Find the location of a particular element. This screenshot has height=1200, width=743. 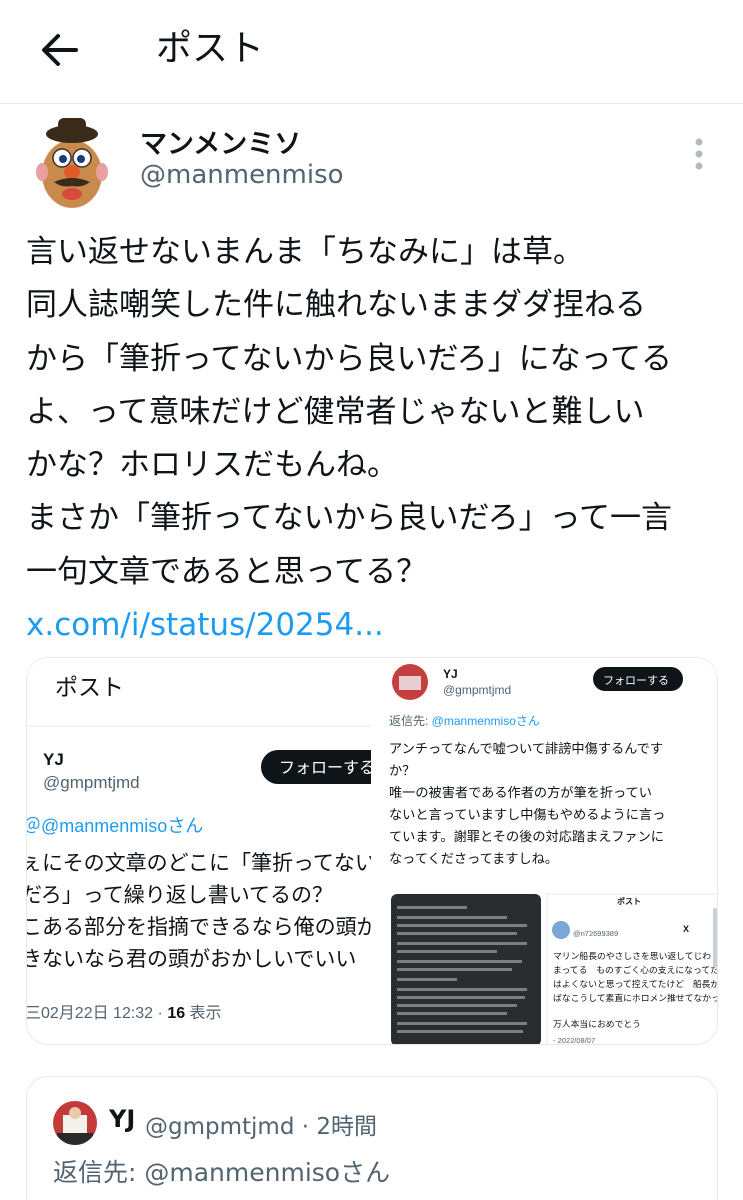

tweet-line: かな？ホロリスだもんね。 is located at coordinates (212, 465).